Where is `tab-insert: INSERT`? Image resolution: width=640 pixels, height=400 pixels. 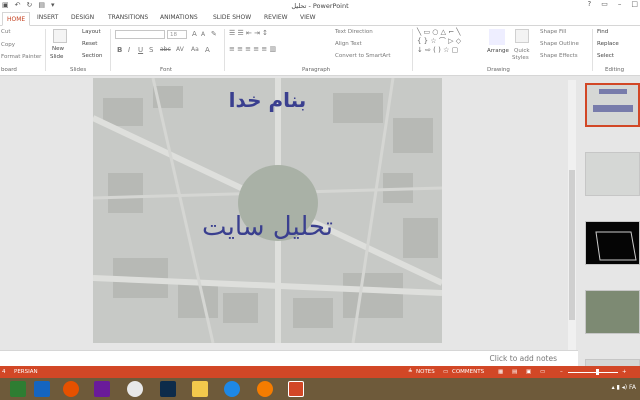
tab-insert: INSERT is located at coordinates (47, 17).